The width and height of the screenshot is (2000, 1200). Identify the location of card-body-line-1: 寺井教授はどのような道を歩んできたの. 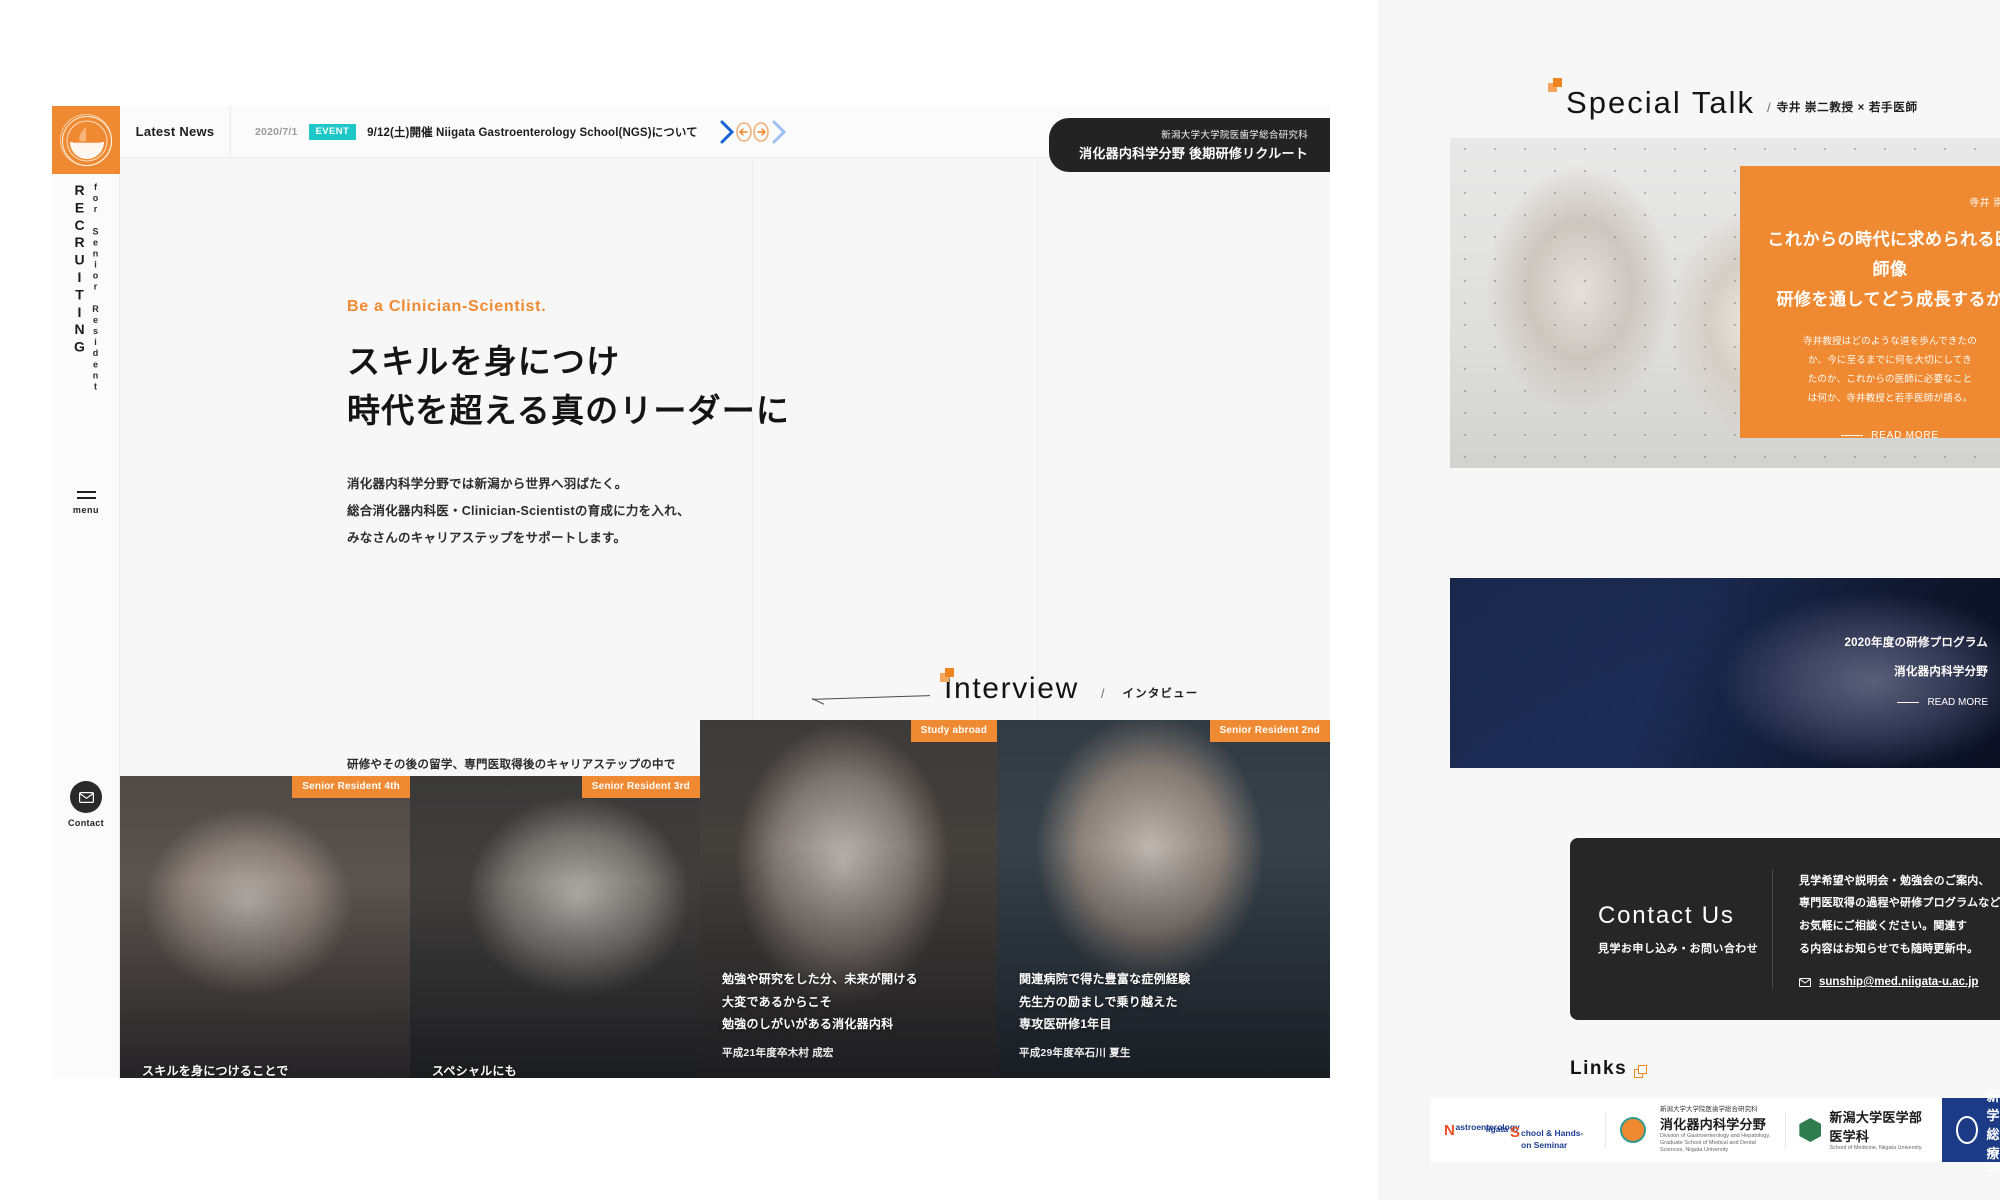
(1890, 342).